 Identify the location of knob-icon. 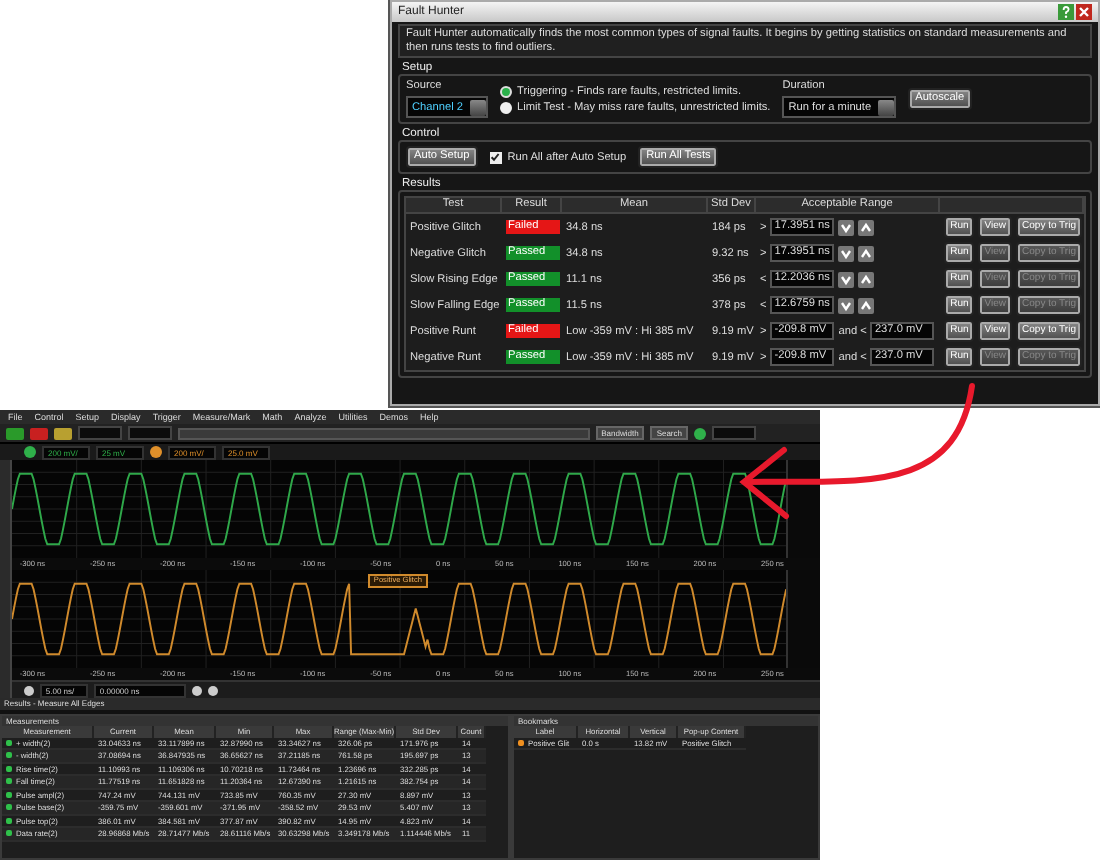
(28, 690).